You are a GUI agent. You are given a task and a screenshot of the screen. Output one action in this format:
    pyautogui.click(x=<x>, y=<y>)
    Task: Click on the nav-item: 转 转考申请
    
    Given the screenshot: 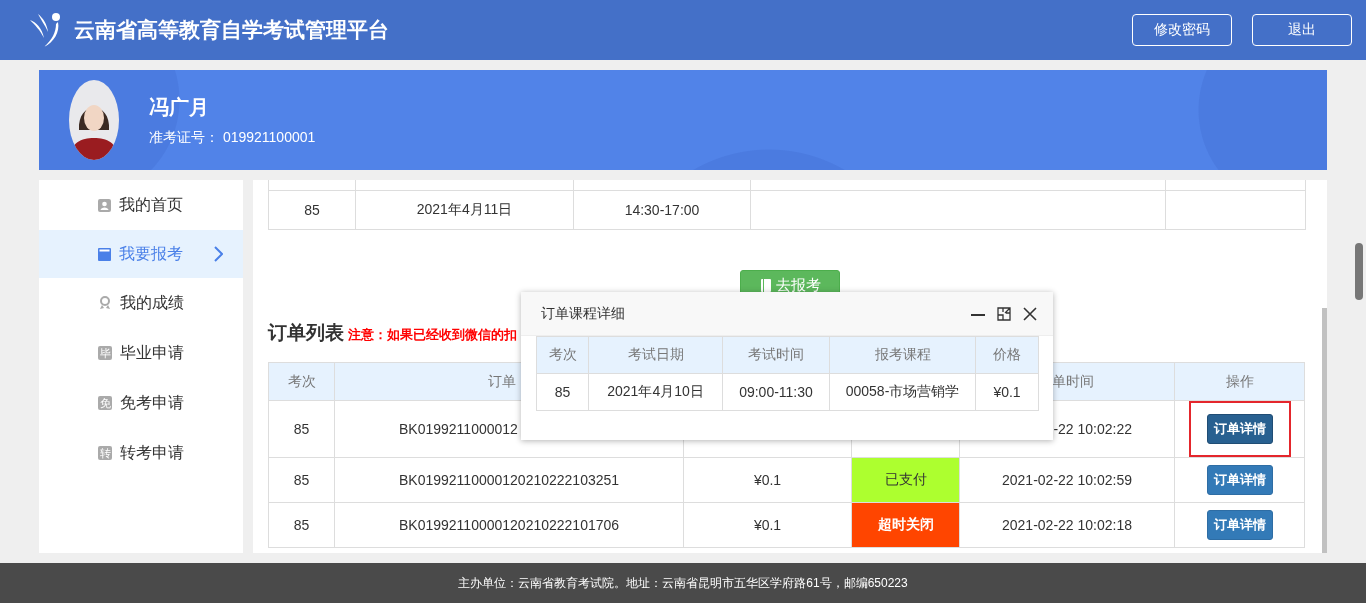 What is the action you would take?
    pyautogui.click(x=141, y=453)
    